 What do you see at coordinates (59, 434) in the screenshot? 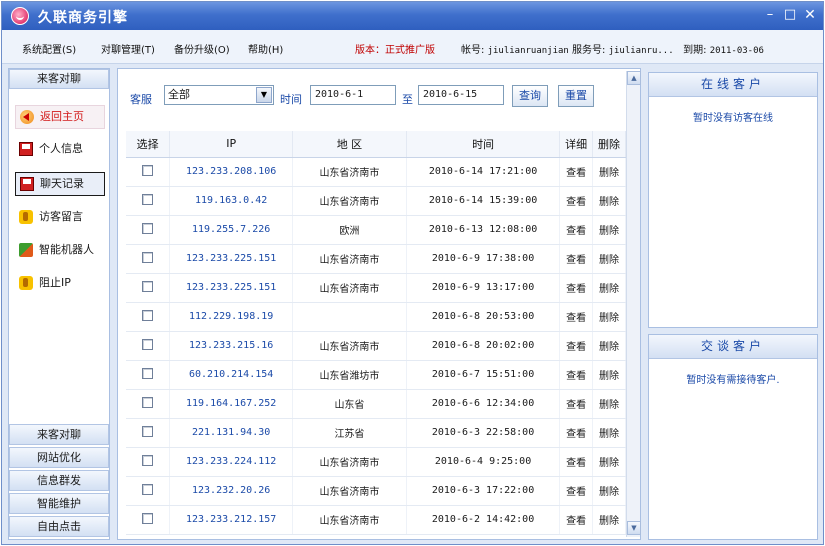
I see `sidebar-tab-visitor-chat: 来客对聊` at bounding box center [59, 434].